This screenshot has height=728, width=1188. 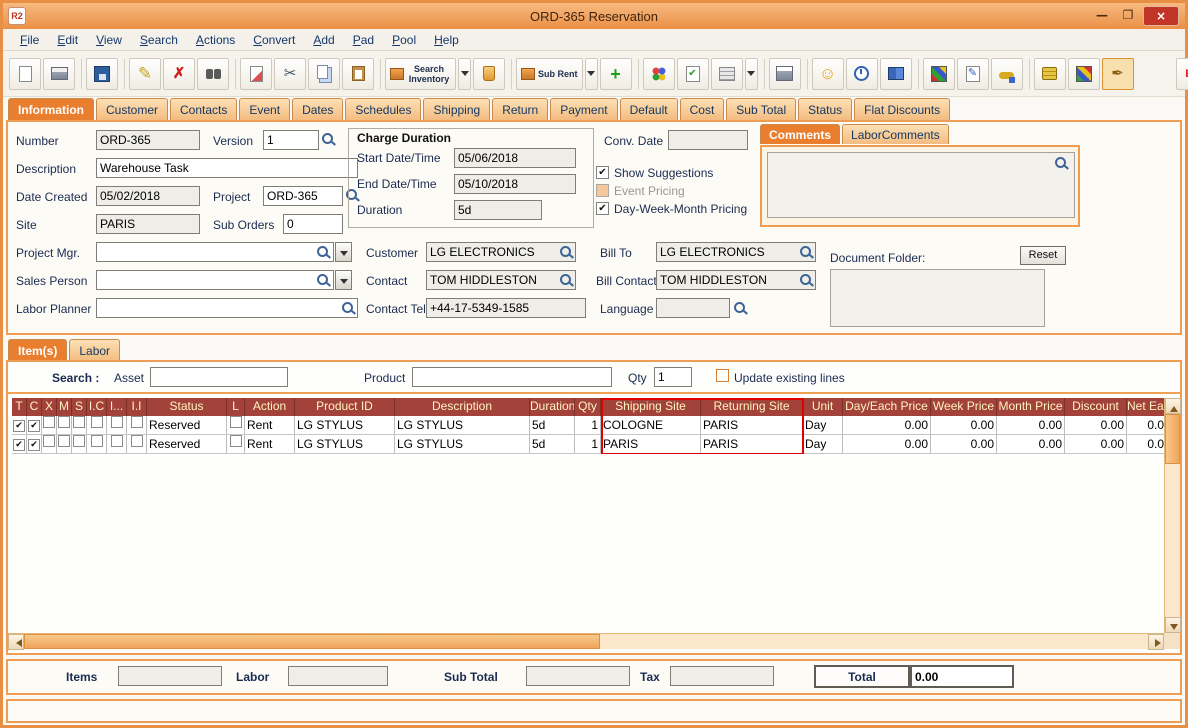 What do you see at coordinates (692, 73) in the screenshot?
I see `note-check-button: ✔` at bounding box center [692, 73].